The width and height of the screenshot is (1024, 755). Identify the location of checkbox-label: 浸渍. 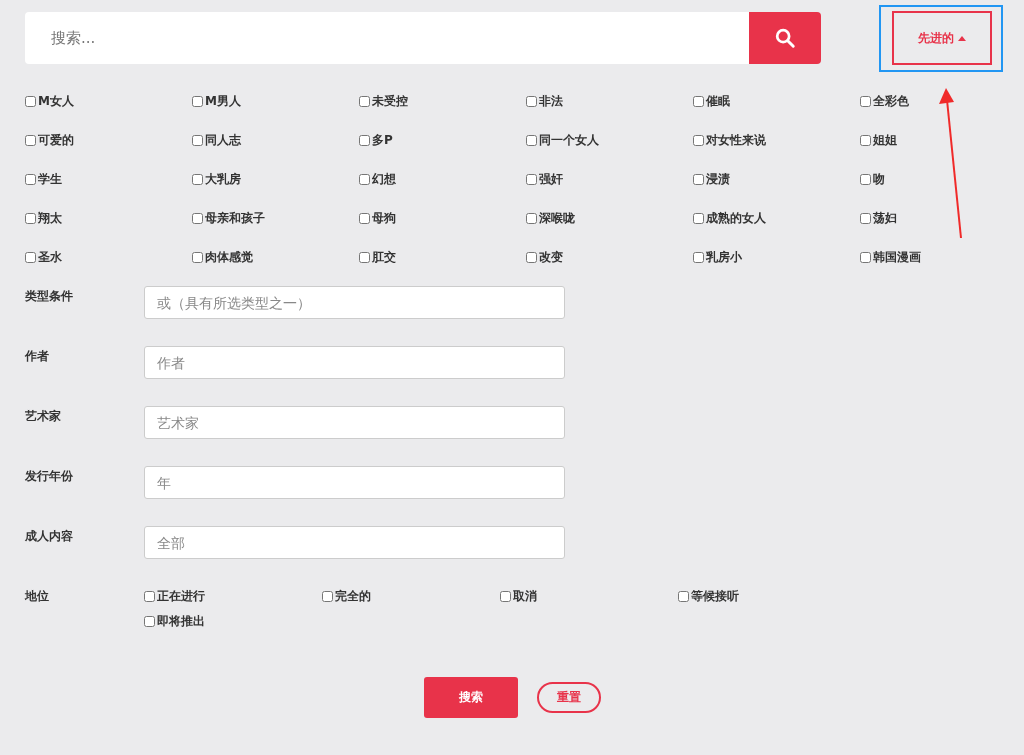
(718, 179).